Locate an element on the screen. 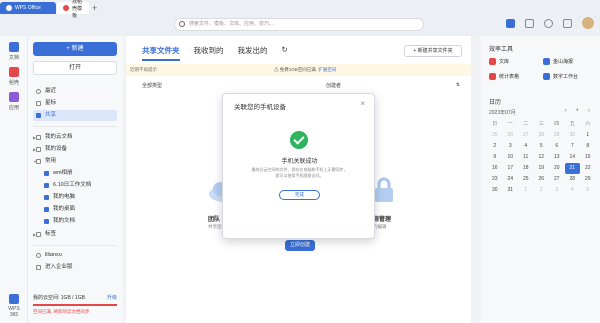 This screenshot has width=600, height=323. calendar-day: 11 is located at coordinates (526, 157).